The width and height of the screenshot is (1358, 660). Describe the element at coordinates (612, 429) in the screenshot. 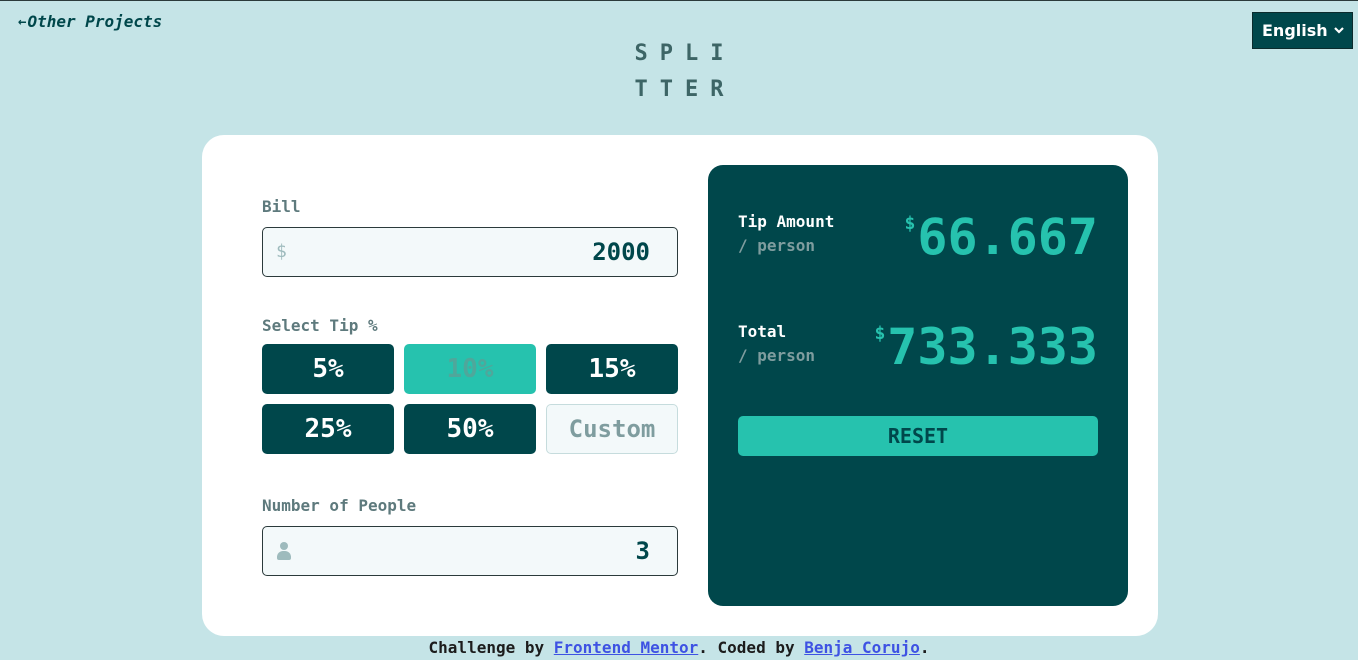

I see `custom-tip-input: Custom` at that location.